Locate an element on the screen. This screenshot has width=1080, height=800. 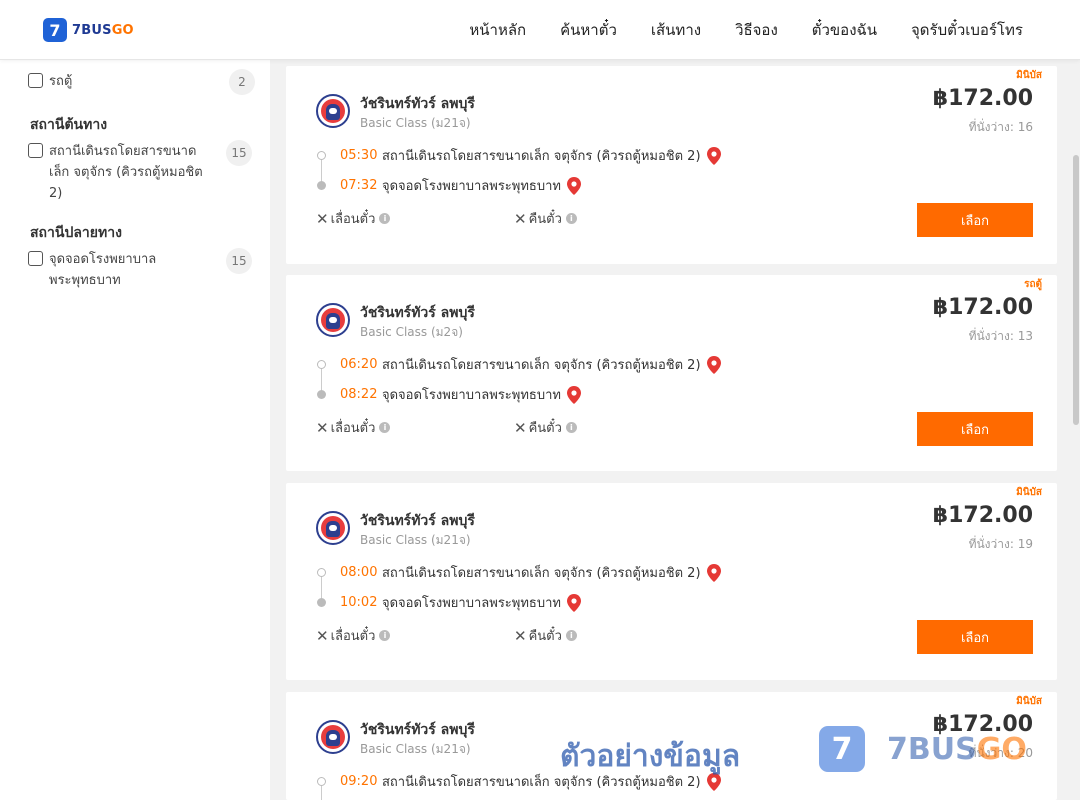
scrollbar-thumb is located at coordinates (1076, 290).